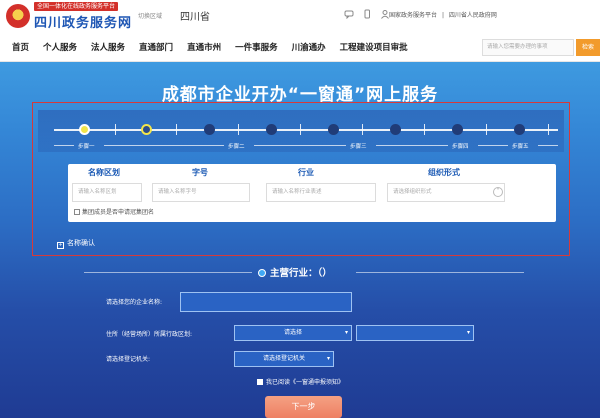 The width and height of the screenshot is (600, 418). I want to click on label-name-word: 字号, so click(200, 172).